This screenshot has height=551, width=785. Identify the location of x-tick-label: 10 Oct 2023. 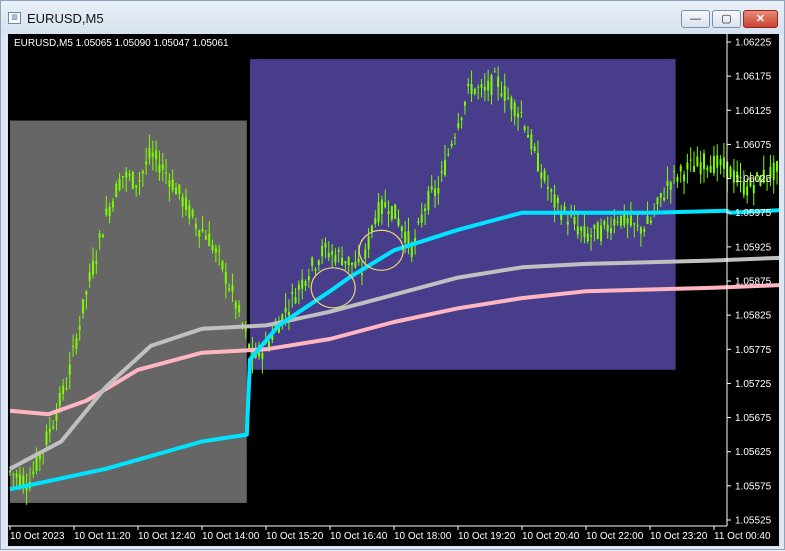
(37, 536).